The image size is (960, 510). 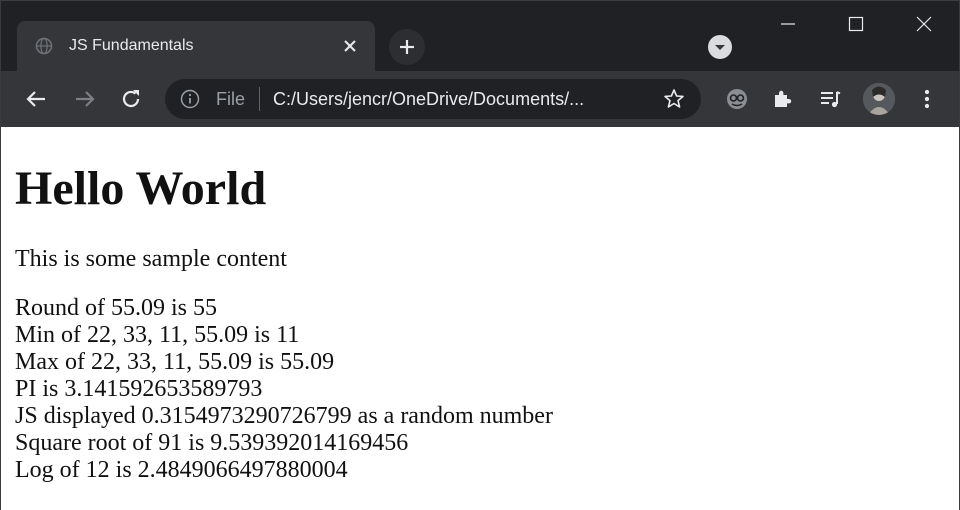 I want to click on omnibox-divider, so click(x=259, y=99).